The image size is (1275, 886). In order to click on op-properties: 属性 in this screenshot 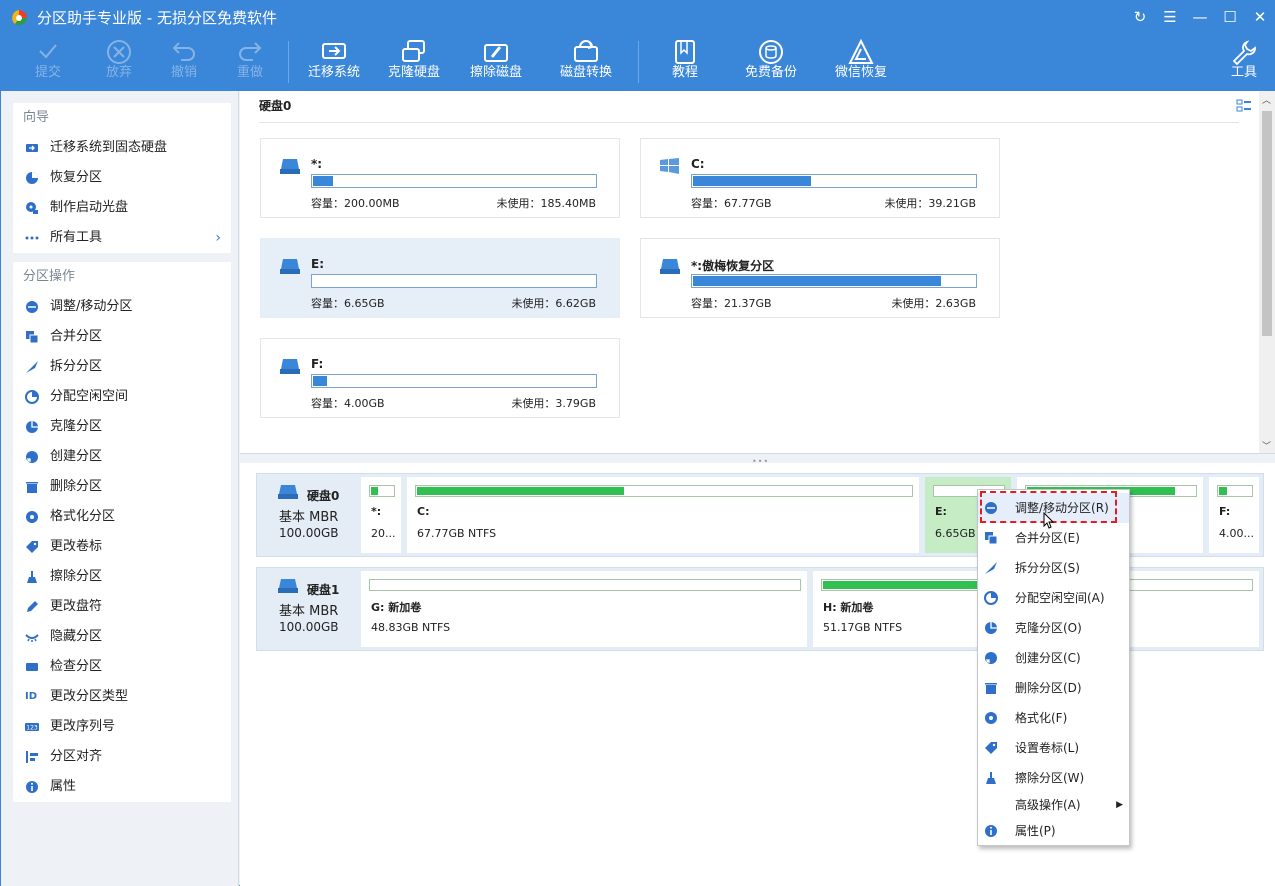, I will do `click(122, 787)`.